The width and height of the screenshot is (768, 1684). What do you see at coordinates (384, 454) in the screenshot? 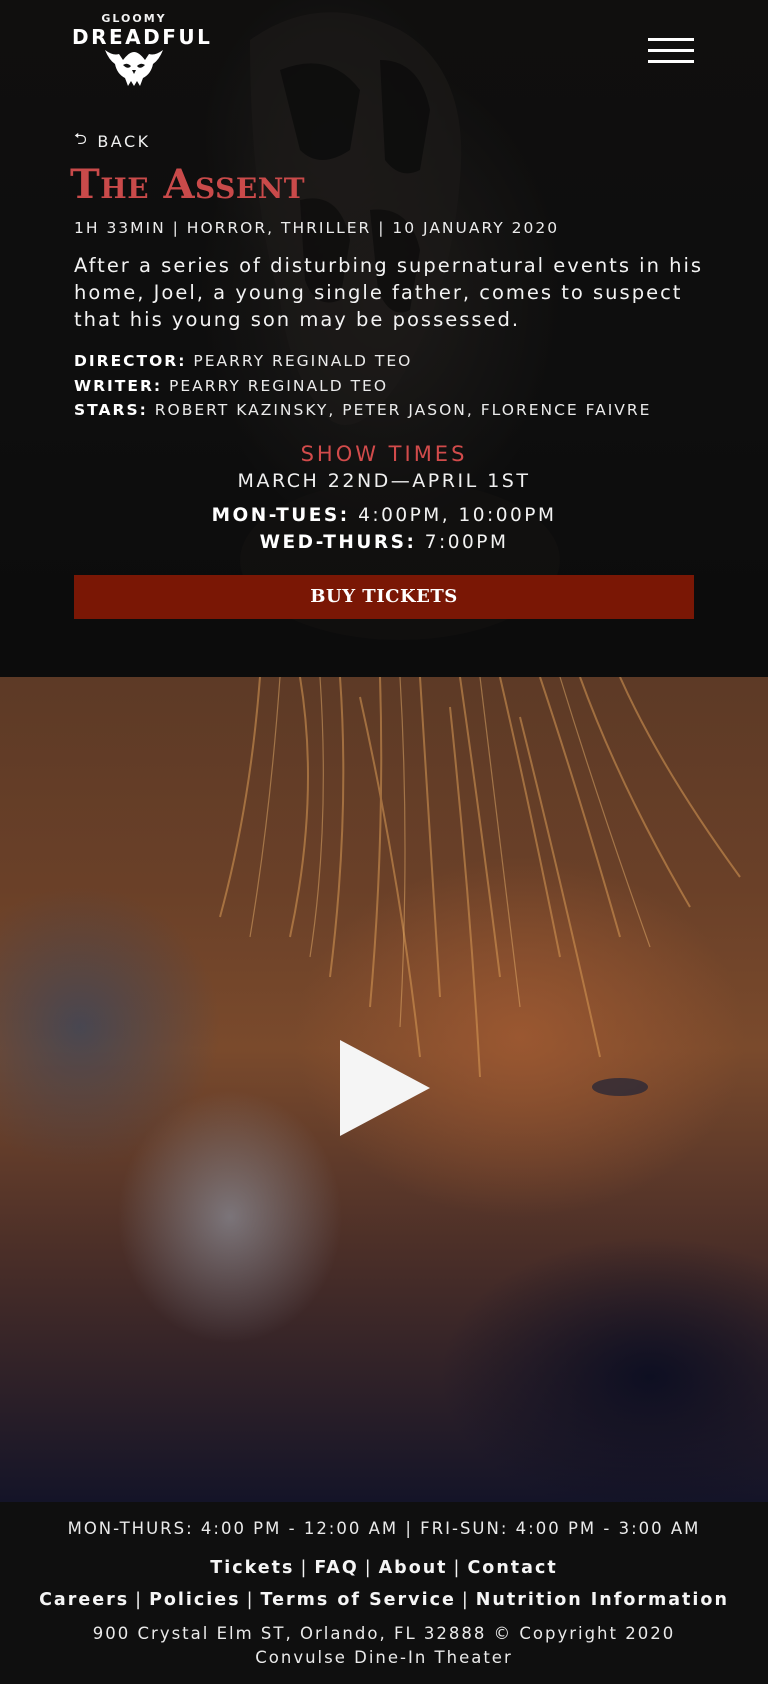
I see `showtimes-heading: SHOW TIMES` at bounding box center [384, 454].